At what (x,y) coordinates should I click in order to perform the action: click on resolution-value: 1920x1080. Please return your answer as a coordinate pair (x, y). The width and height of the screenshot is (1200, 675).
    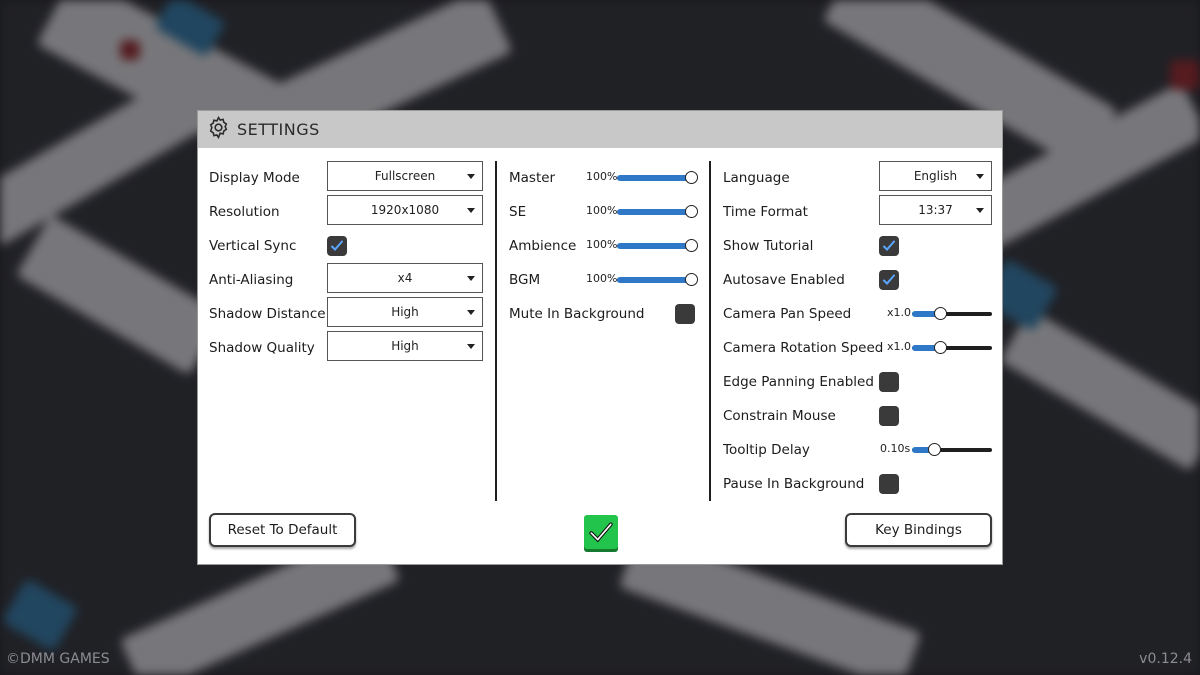
    Looking at the image, I should click on (405, 210).